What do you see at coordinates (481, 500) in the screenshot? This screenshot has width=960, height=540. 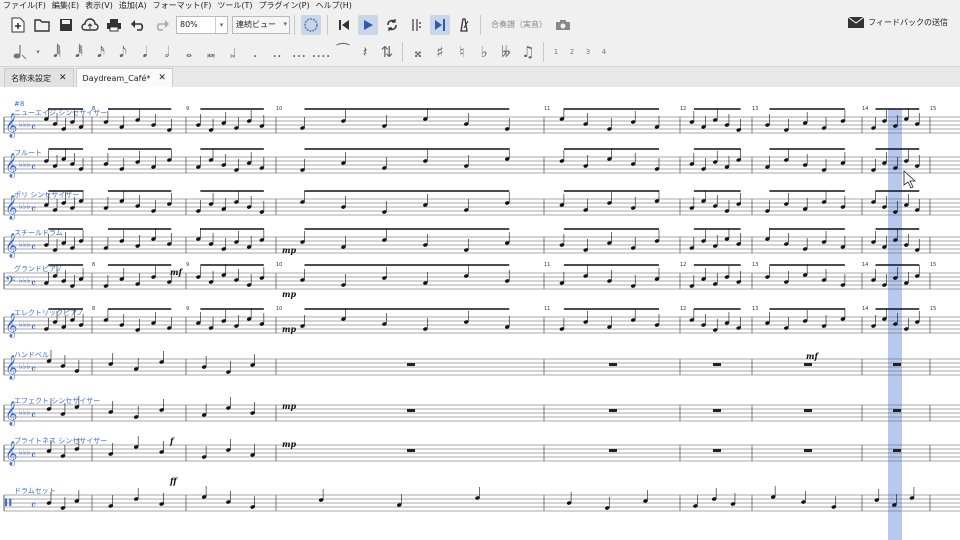 I see `staff: 𝄥 𝄴 ドラムセット` at bounding box center [481, 500].